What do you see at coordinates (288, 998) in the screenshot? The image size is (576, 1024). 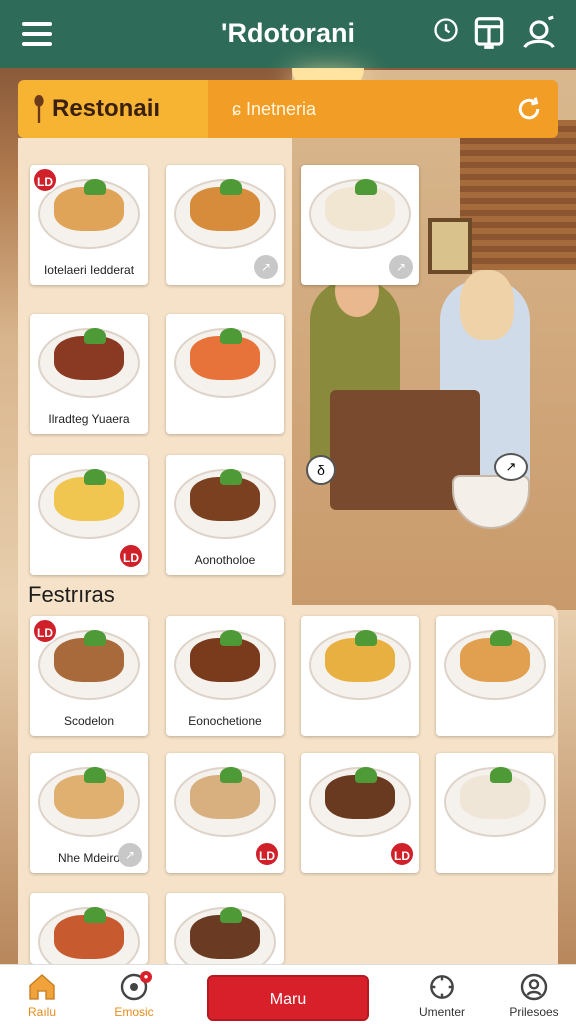 I see `menu-button: Maru` at bounding box center [288, 998].